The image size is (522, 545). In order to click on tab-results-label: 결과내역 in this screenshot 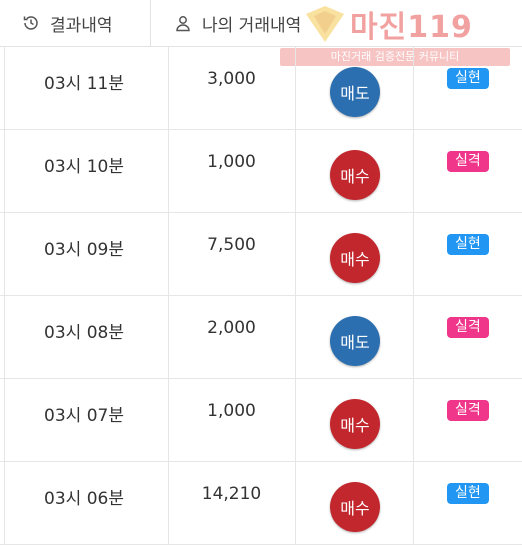, I will do `click(81, 25)`.